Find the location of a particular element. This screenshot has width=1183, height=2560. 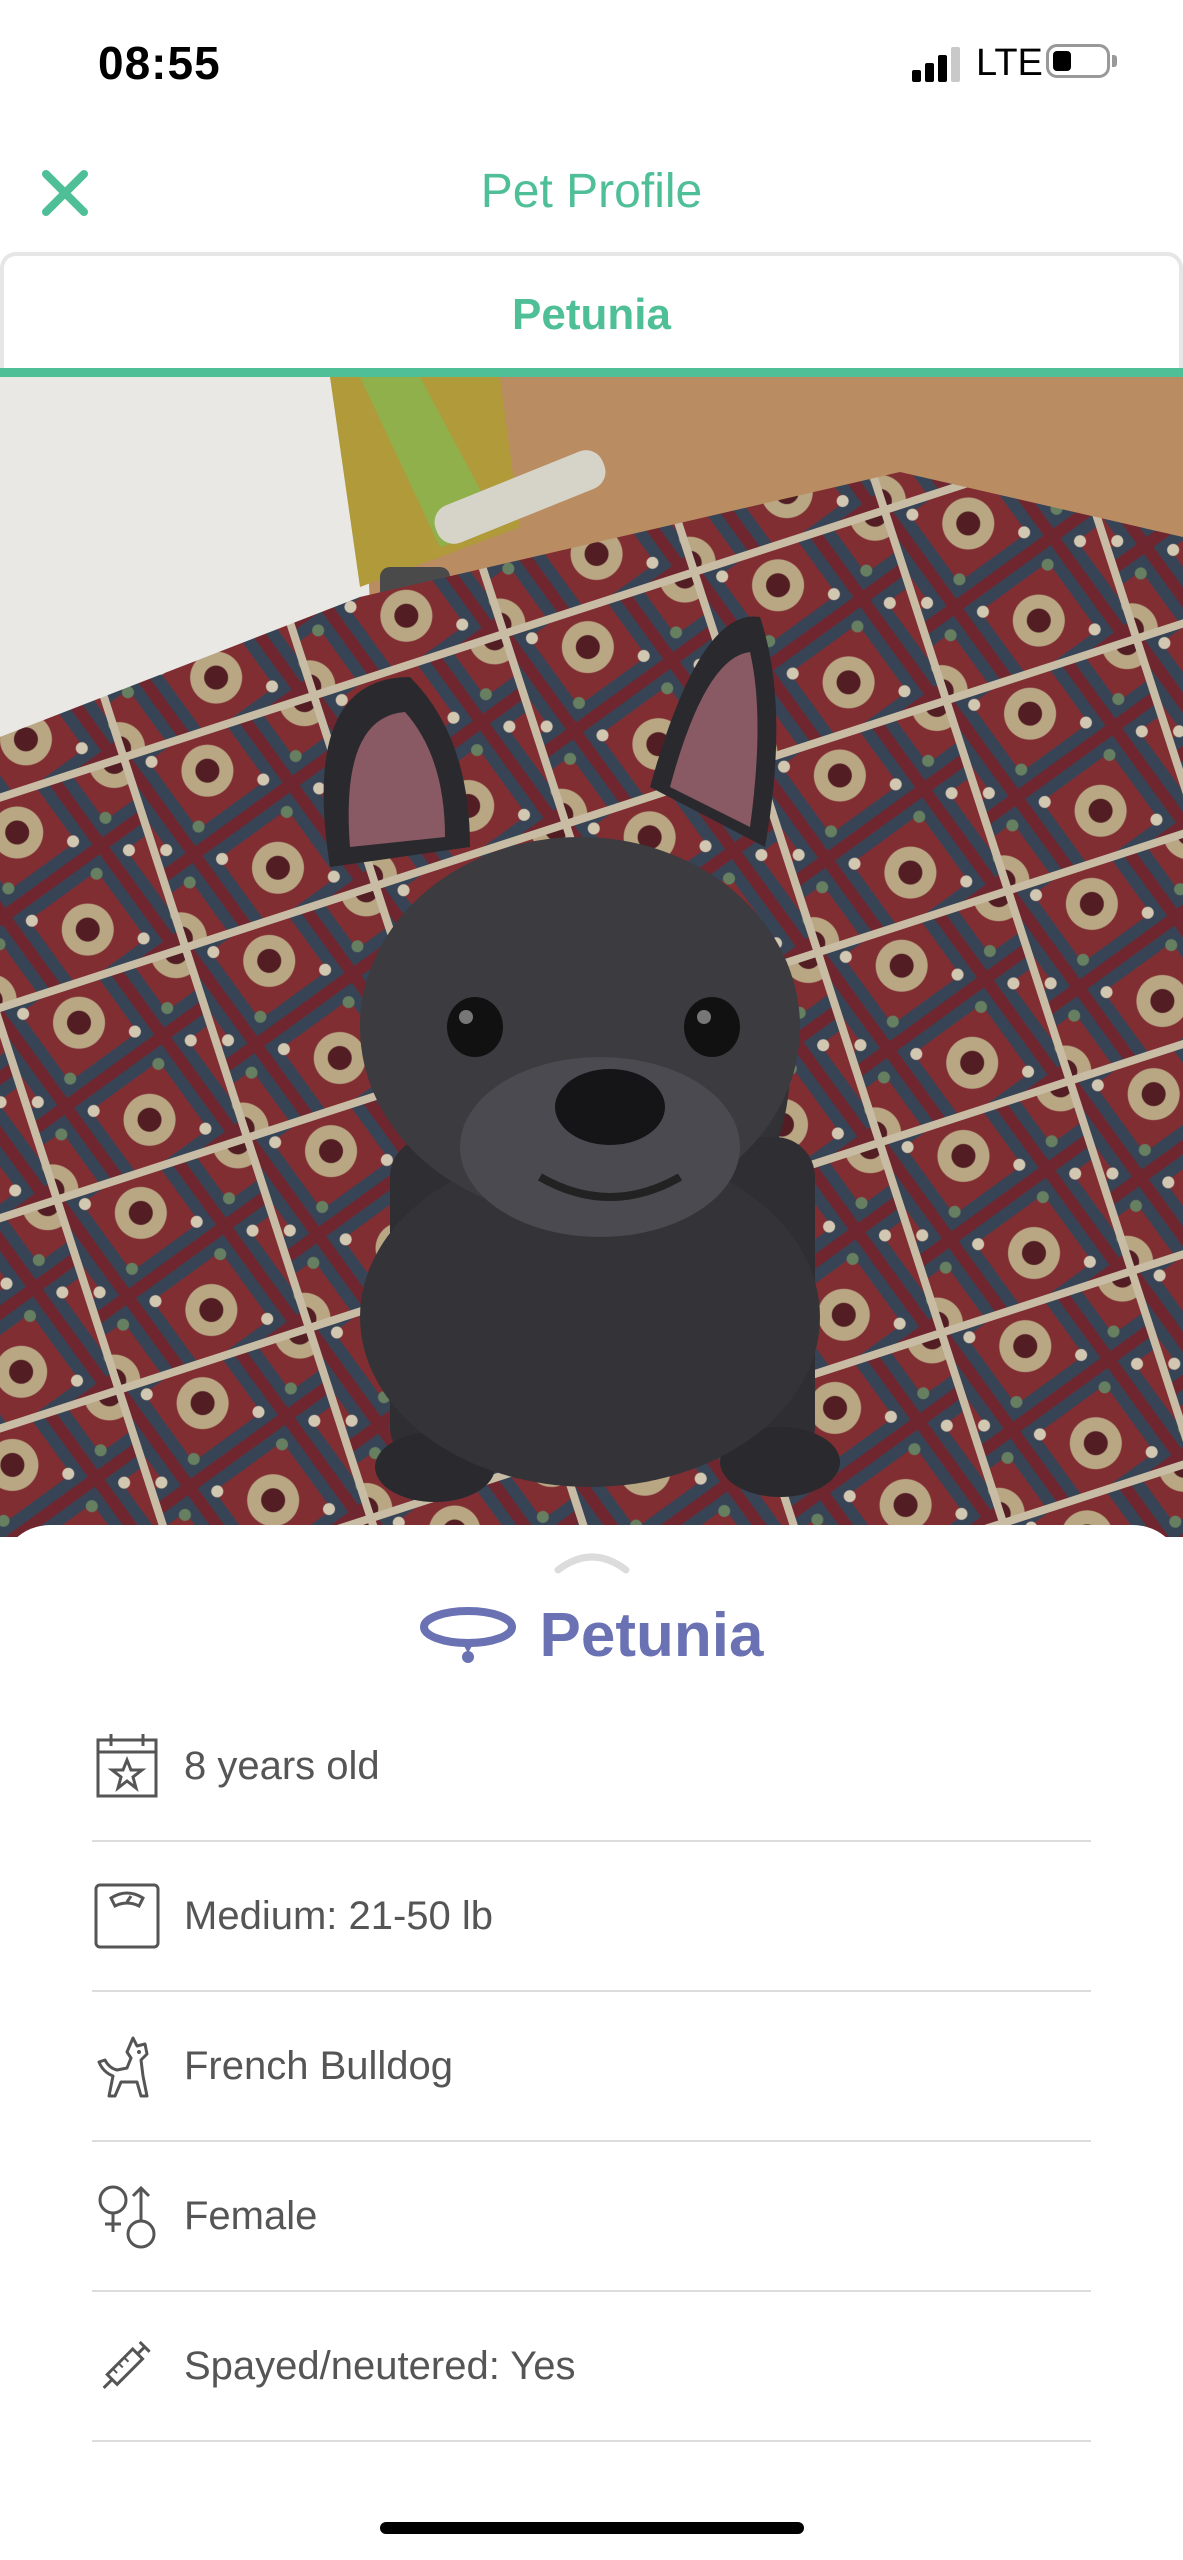

dog-icon is located at coordinates (123, 2067).